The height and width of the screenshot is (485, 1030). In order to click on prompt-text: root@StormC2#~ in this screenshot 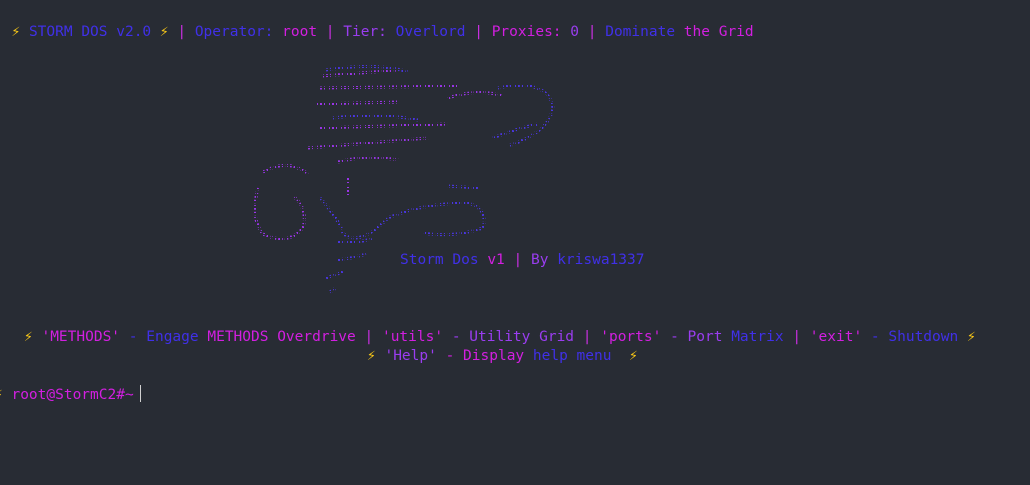, I will do `click(72, 395)`.